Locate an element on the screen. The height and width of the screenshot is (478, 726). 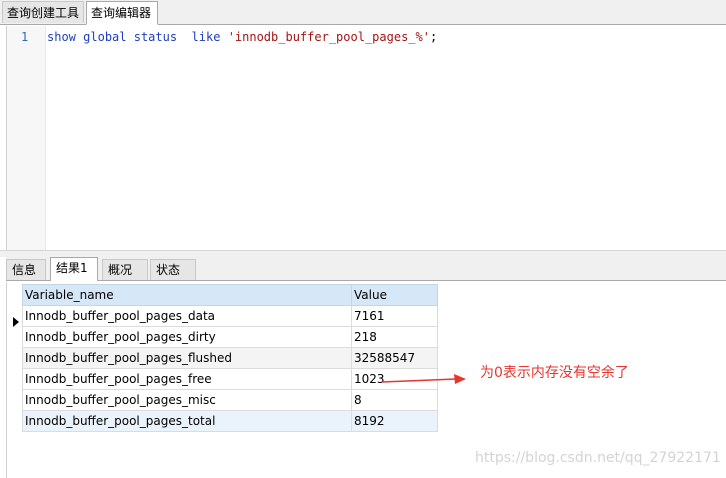
query-tab-bar: 查询创建工具 查询编辑器 is located at coordinates (363, 12).